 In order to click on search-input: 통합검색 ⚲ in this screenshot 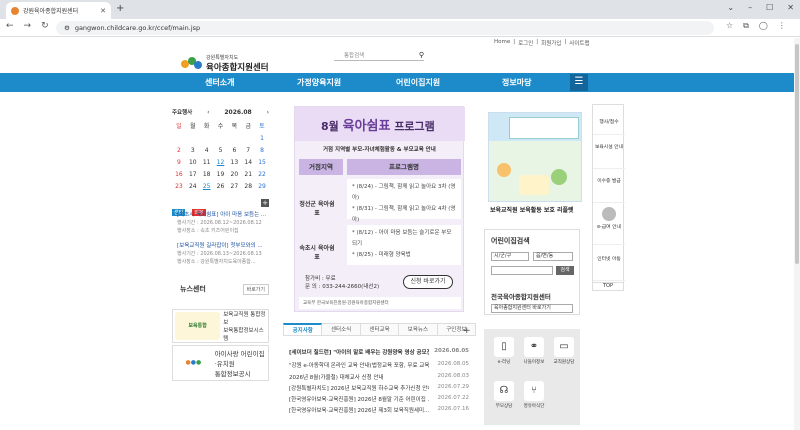, I will do `click(379, 55)`.